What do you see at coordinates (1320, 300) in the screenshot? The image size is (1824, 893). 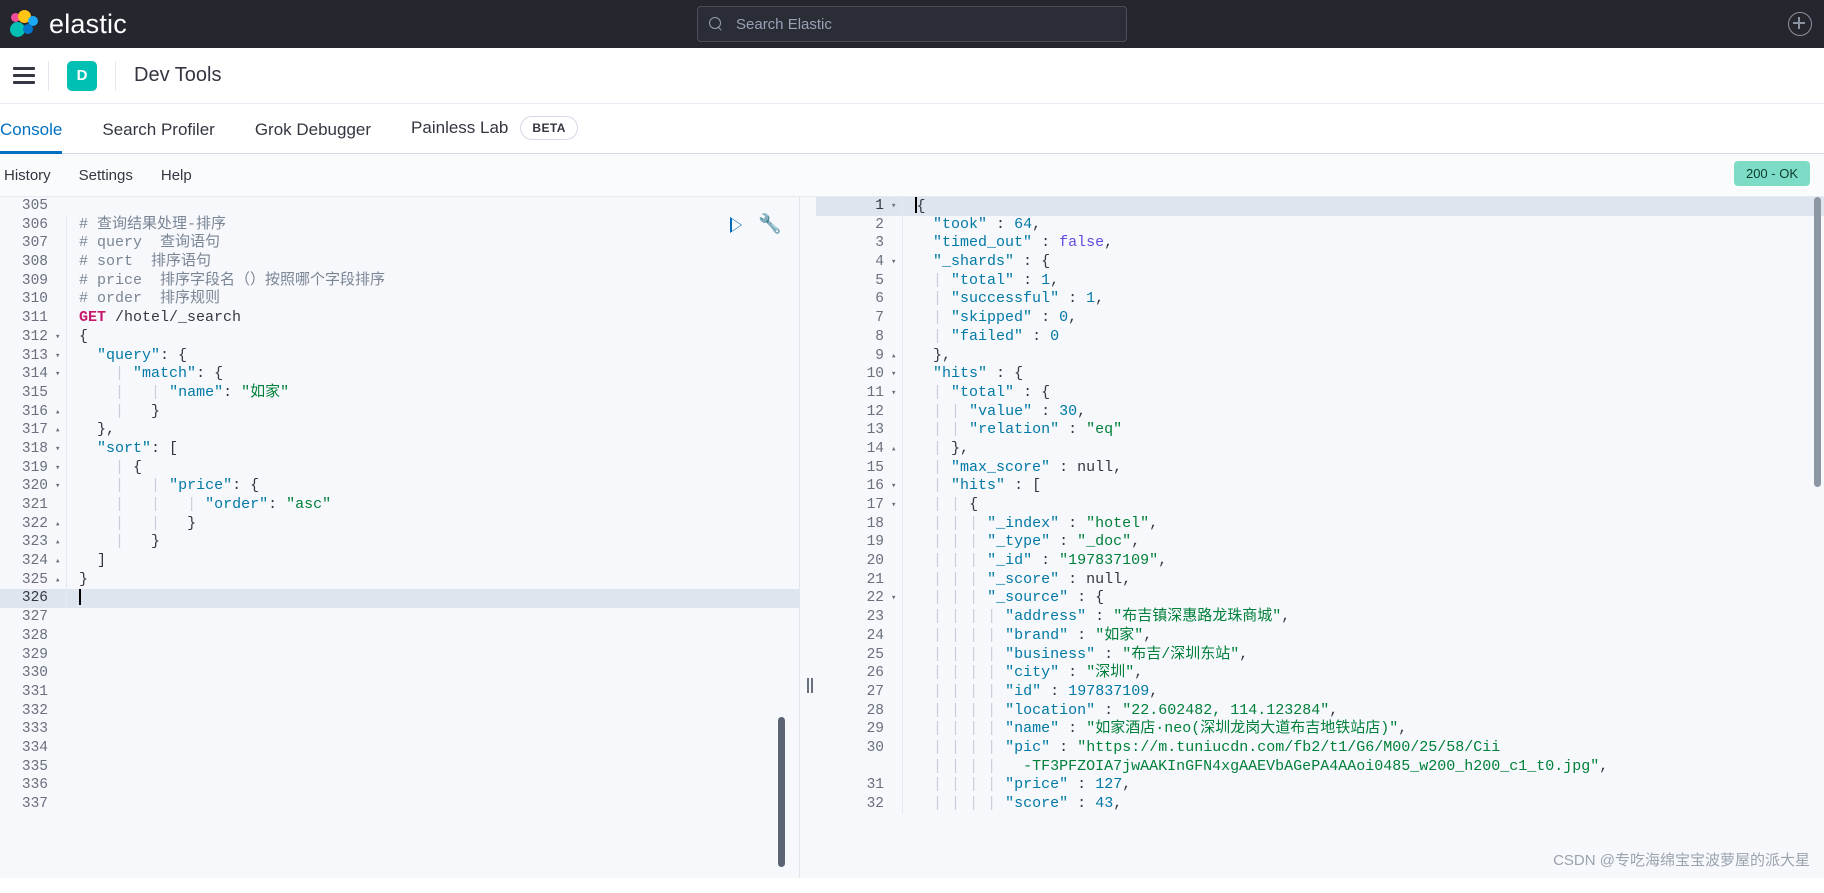 I see `code-line: 6 | "successful" : 1,` at bounding box center [1320, 300].